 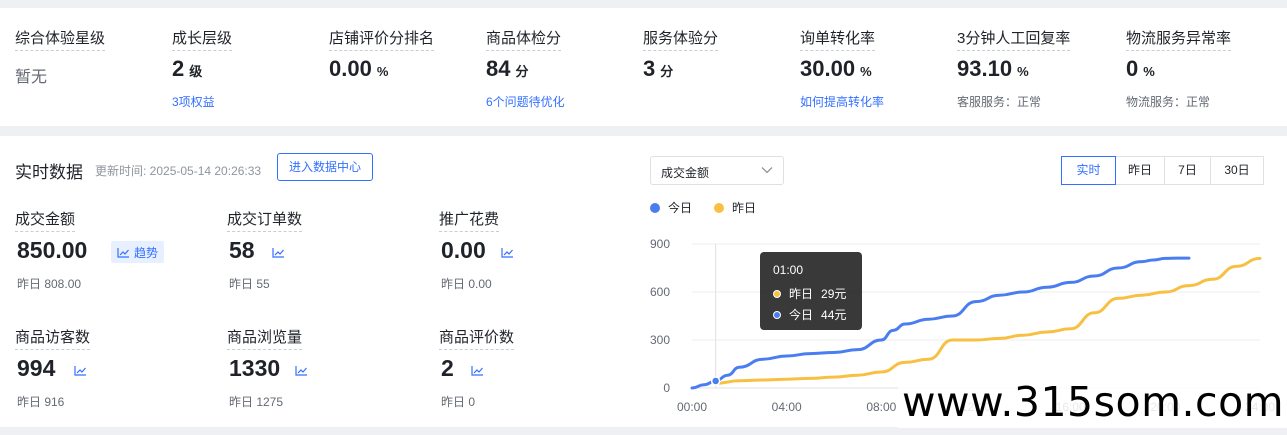 I want to click on range-tabs: 实时 昨日 7日 30日, so click(x=1162, y=170).